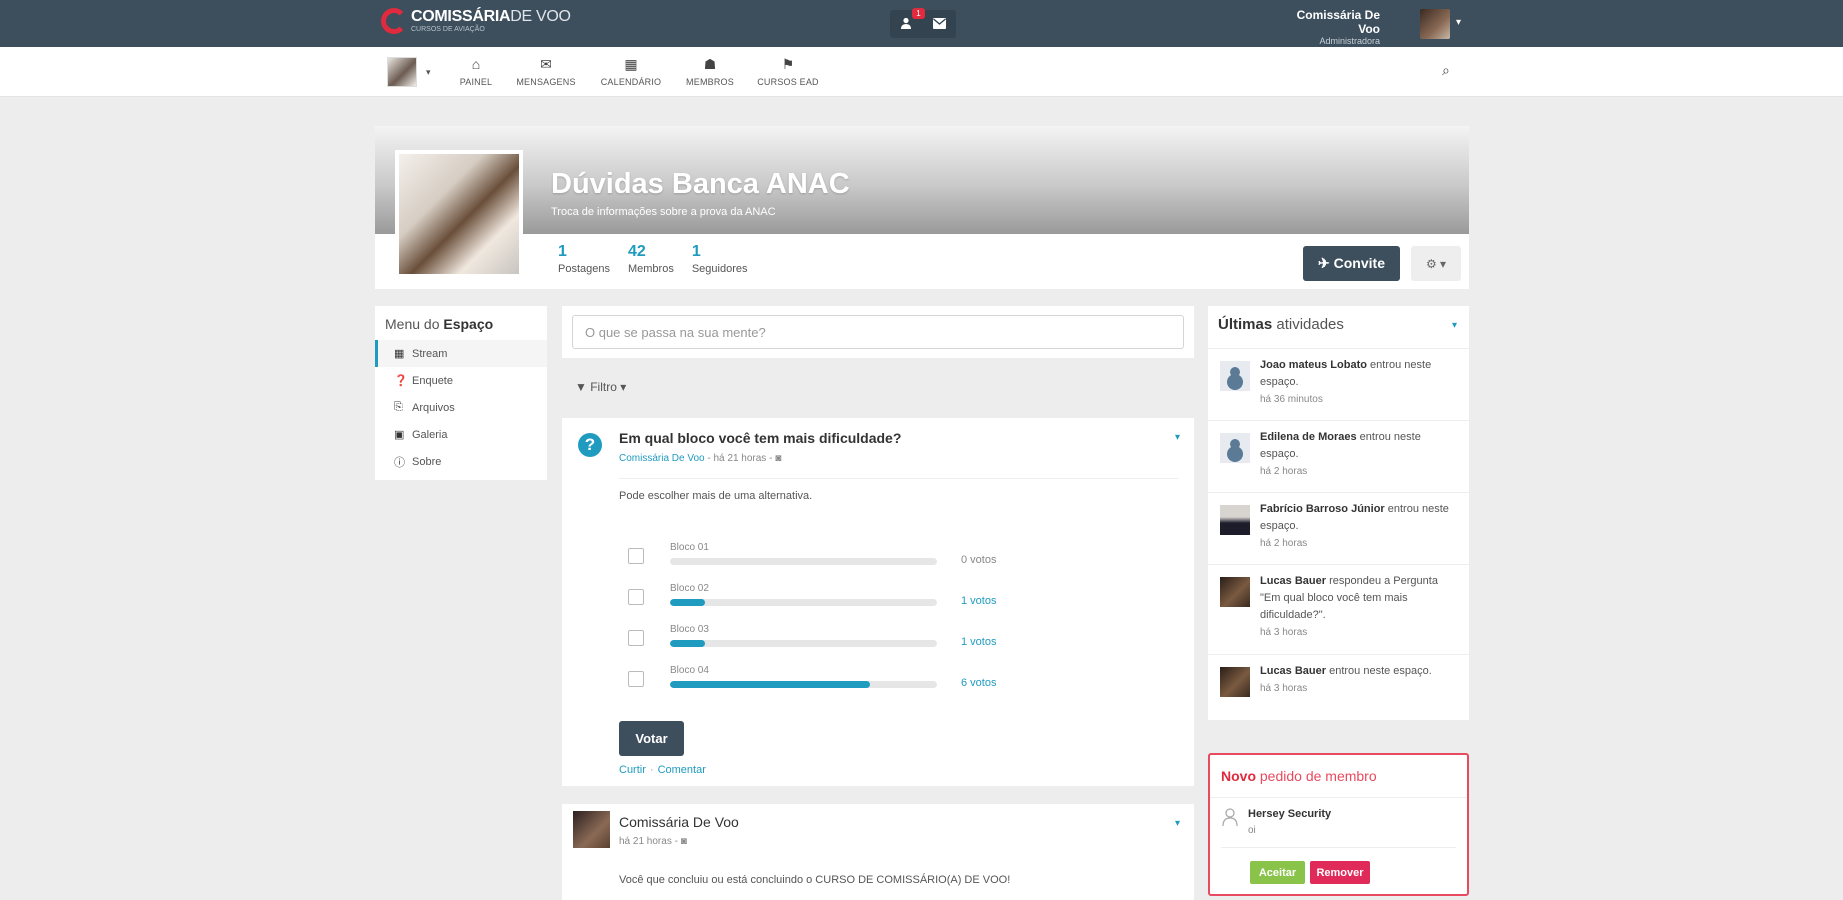  I want to click on filter-dropdown: ▼ Filtro ▾, so click(600, 387).